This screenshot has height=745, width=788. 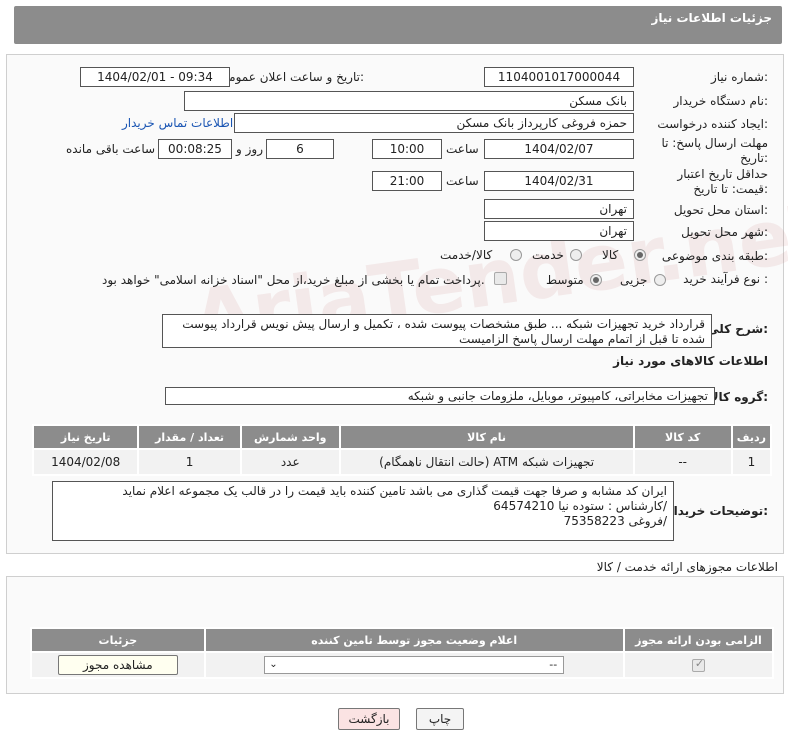 I want to click on deadline-time-field: 10:00, so click(x=407, y=149).